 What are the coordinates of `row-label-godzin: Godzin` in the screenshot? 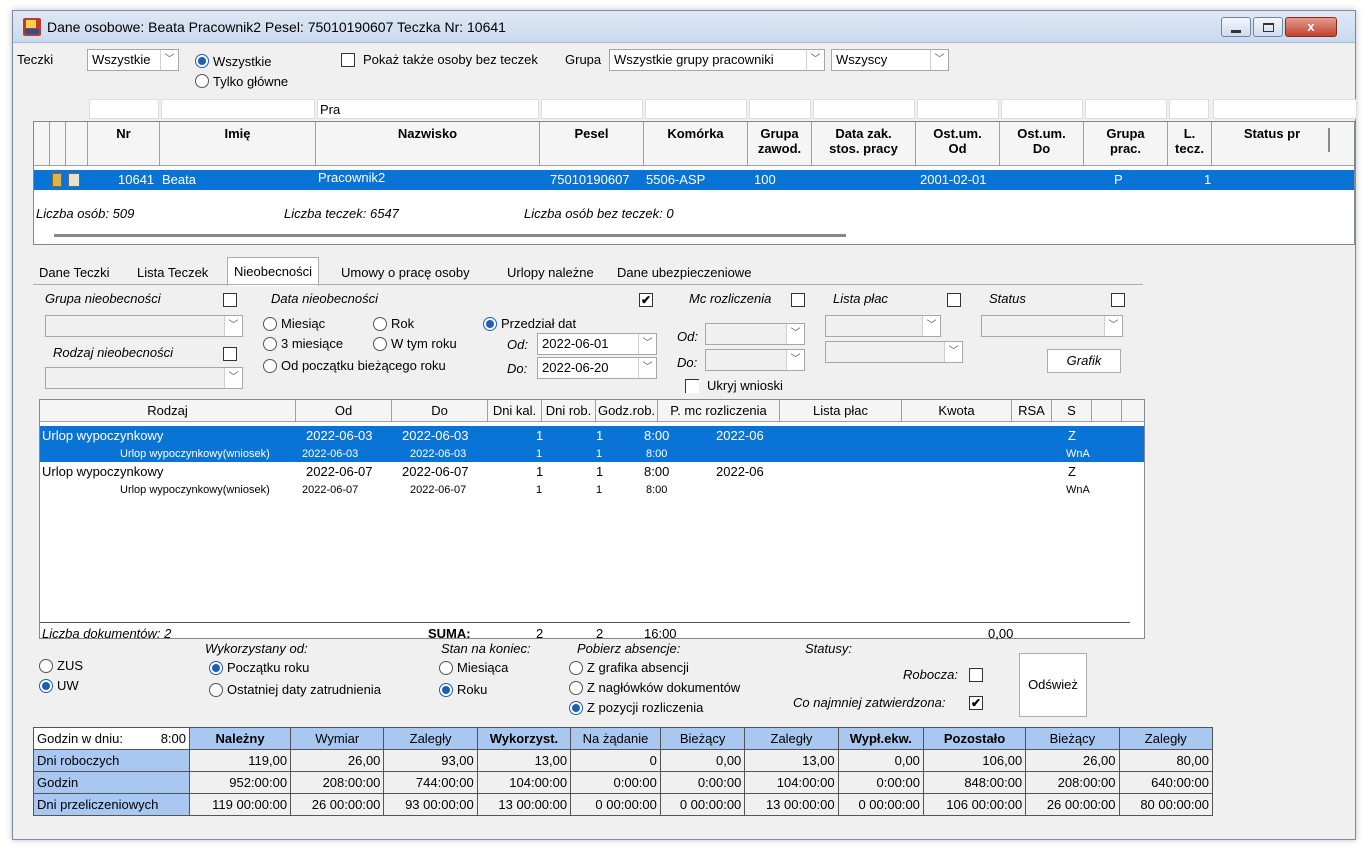 It's located at (111, 782).